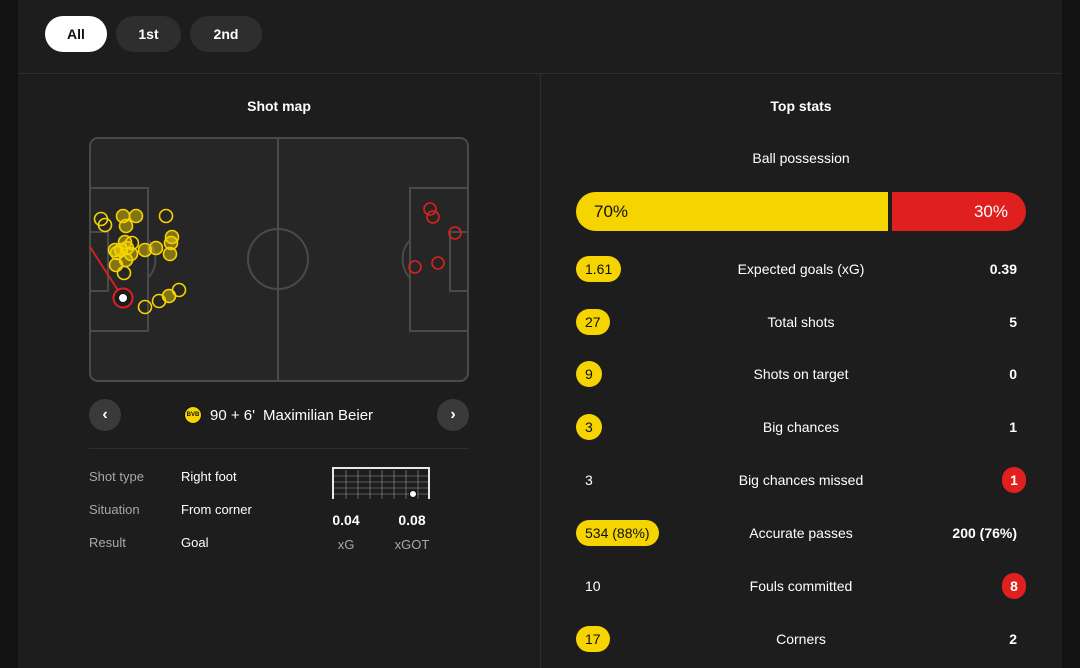 This screenshot has height=668, width=1080. I want to click on stat-home-value: 10, so click(593, 586).